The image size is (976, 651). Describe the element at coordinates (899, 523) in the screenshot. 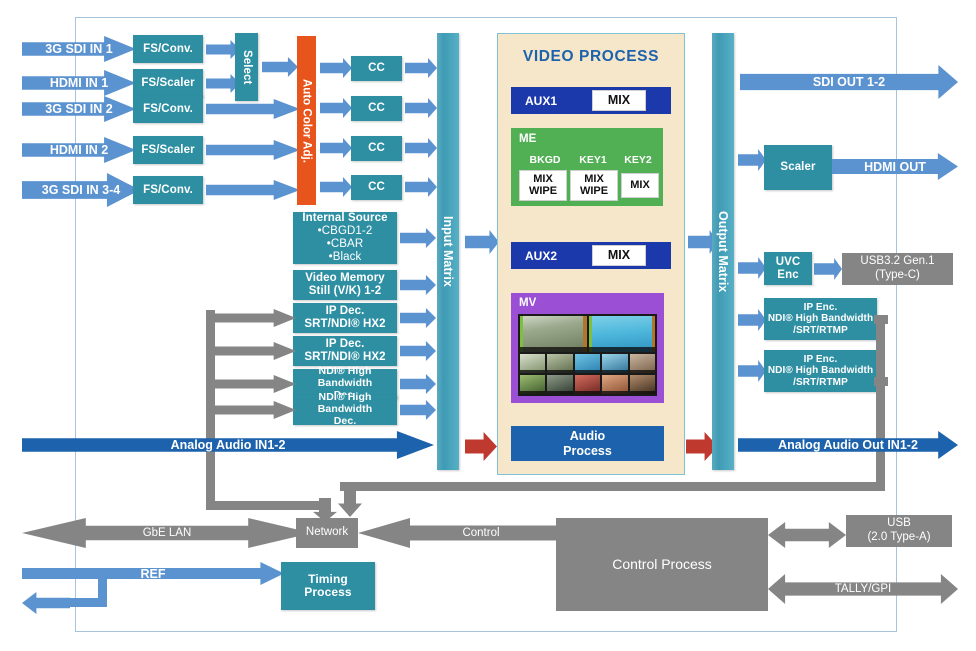

I see `usb-a-line-1: USB` at that location.